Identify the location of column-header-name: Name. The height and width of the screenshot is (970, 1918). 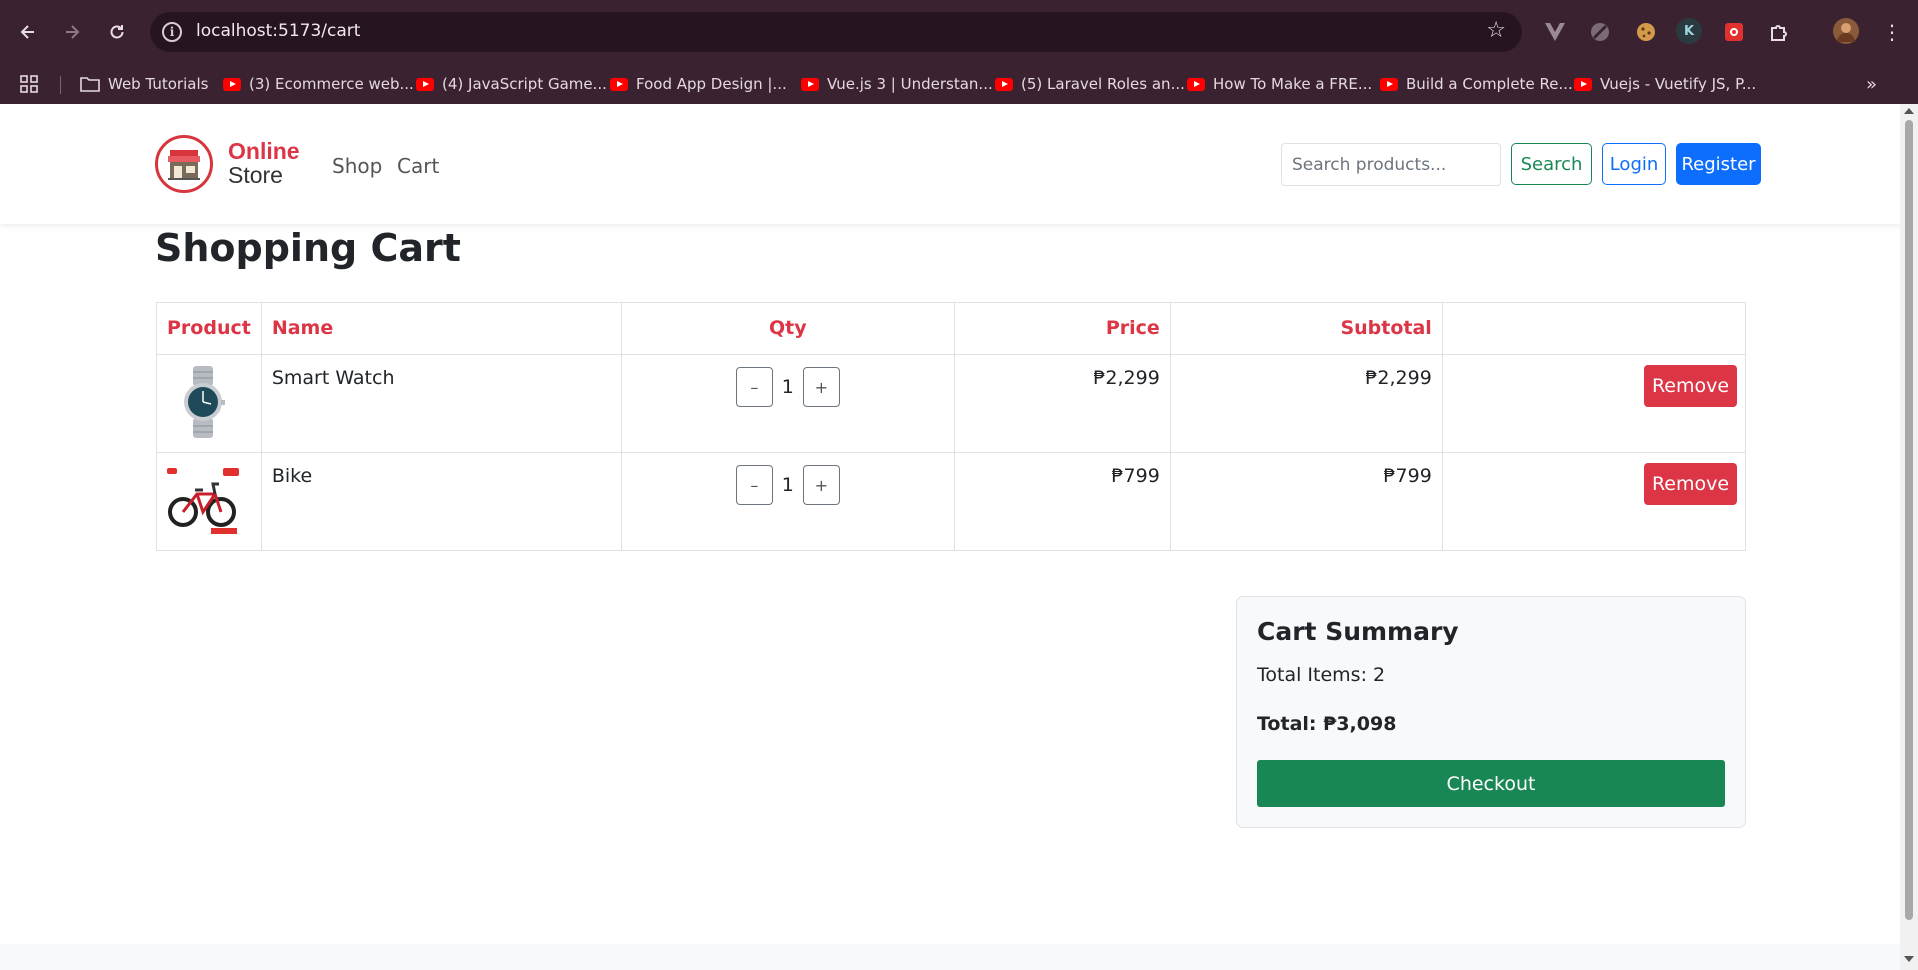
(441, 328).